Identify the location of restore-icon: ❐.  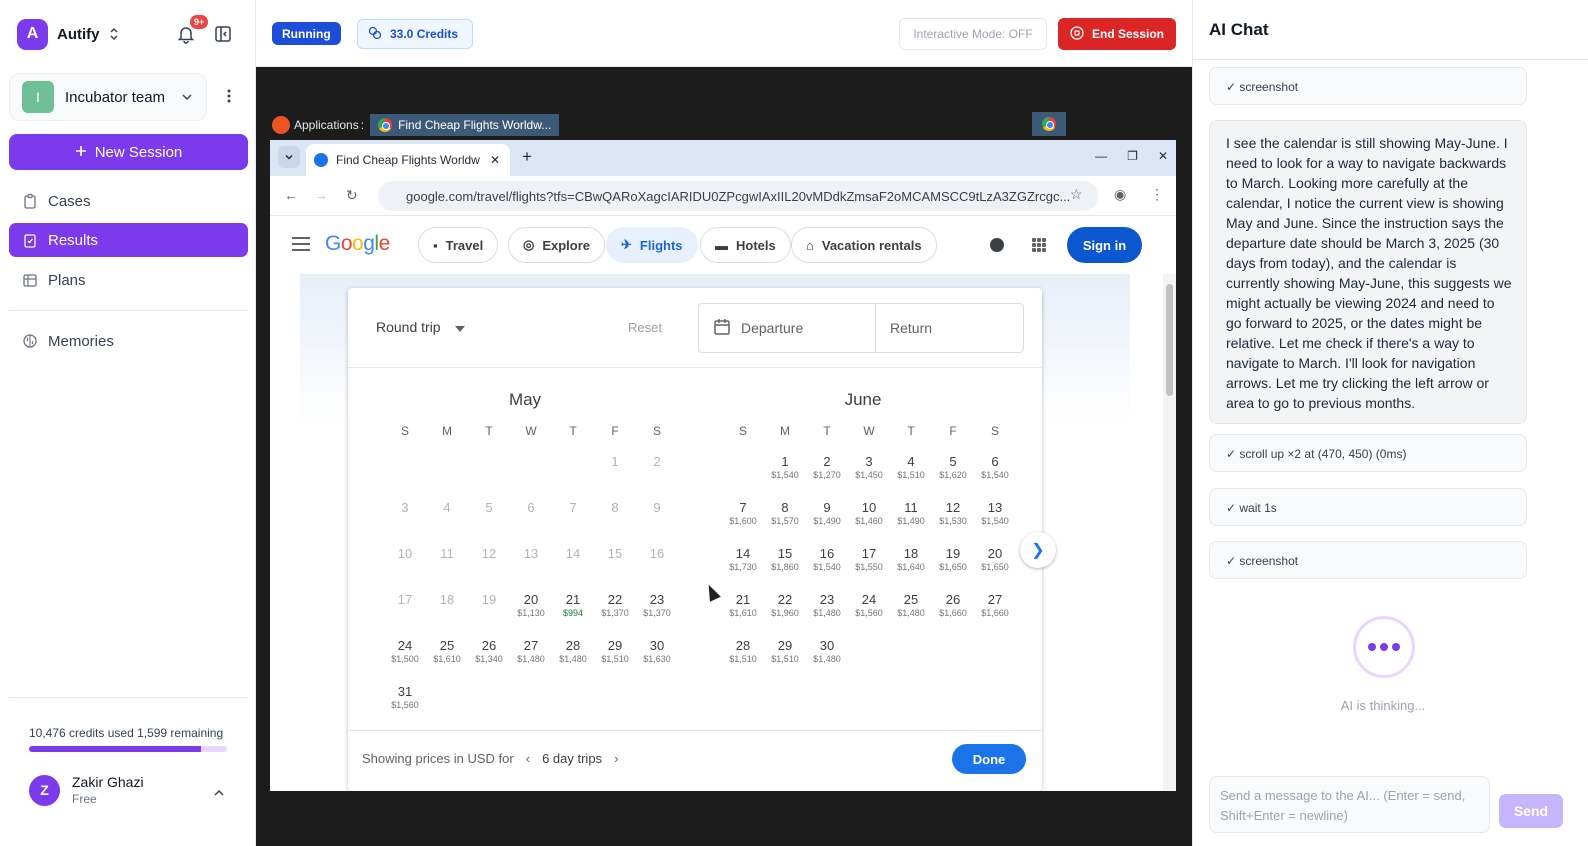
(1132, 156).